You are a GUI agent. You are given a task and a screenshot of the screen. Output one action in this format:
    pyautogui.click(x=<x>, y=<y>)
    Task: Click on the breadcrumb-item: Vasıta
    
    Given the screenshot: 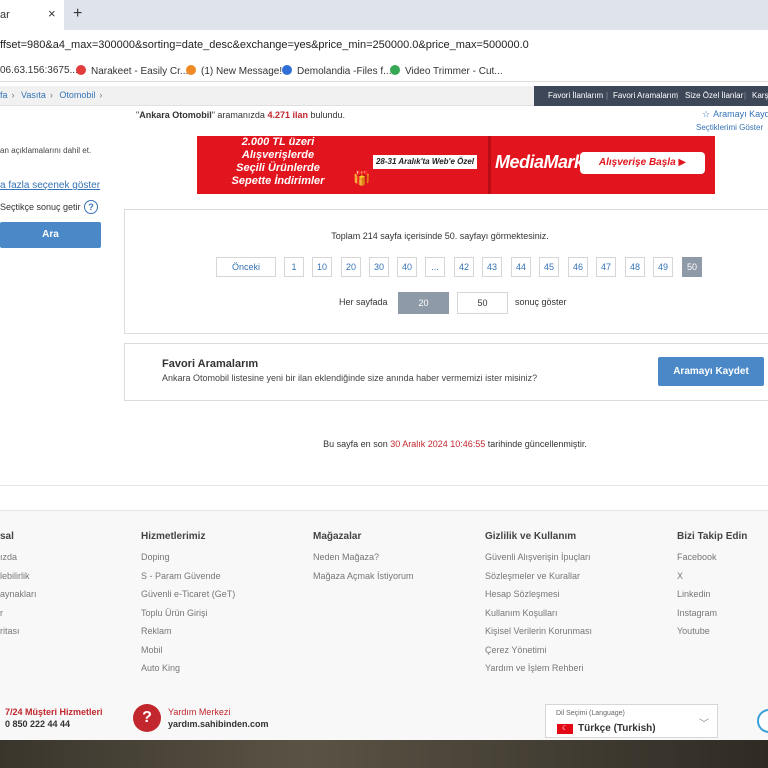 What is the action you would take?
    pyautogui.click(x=33, y=95)
    